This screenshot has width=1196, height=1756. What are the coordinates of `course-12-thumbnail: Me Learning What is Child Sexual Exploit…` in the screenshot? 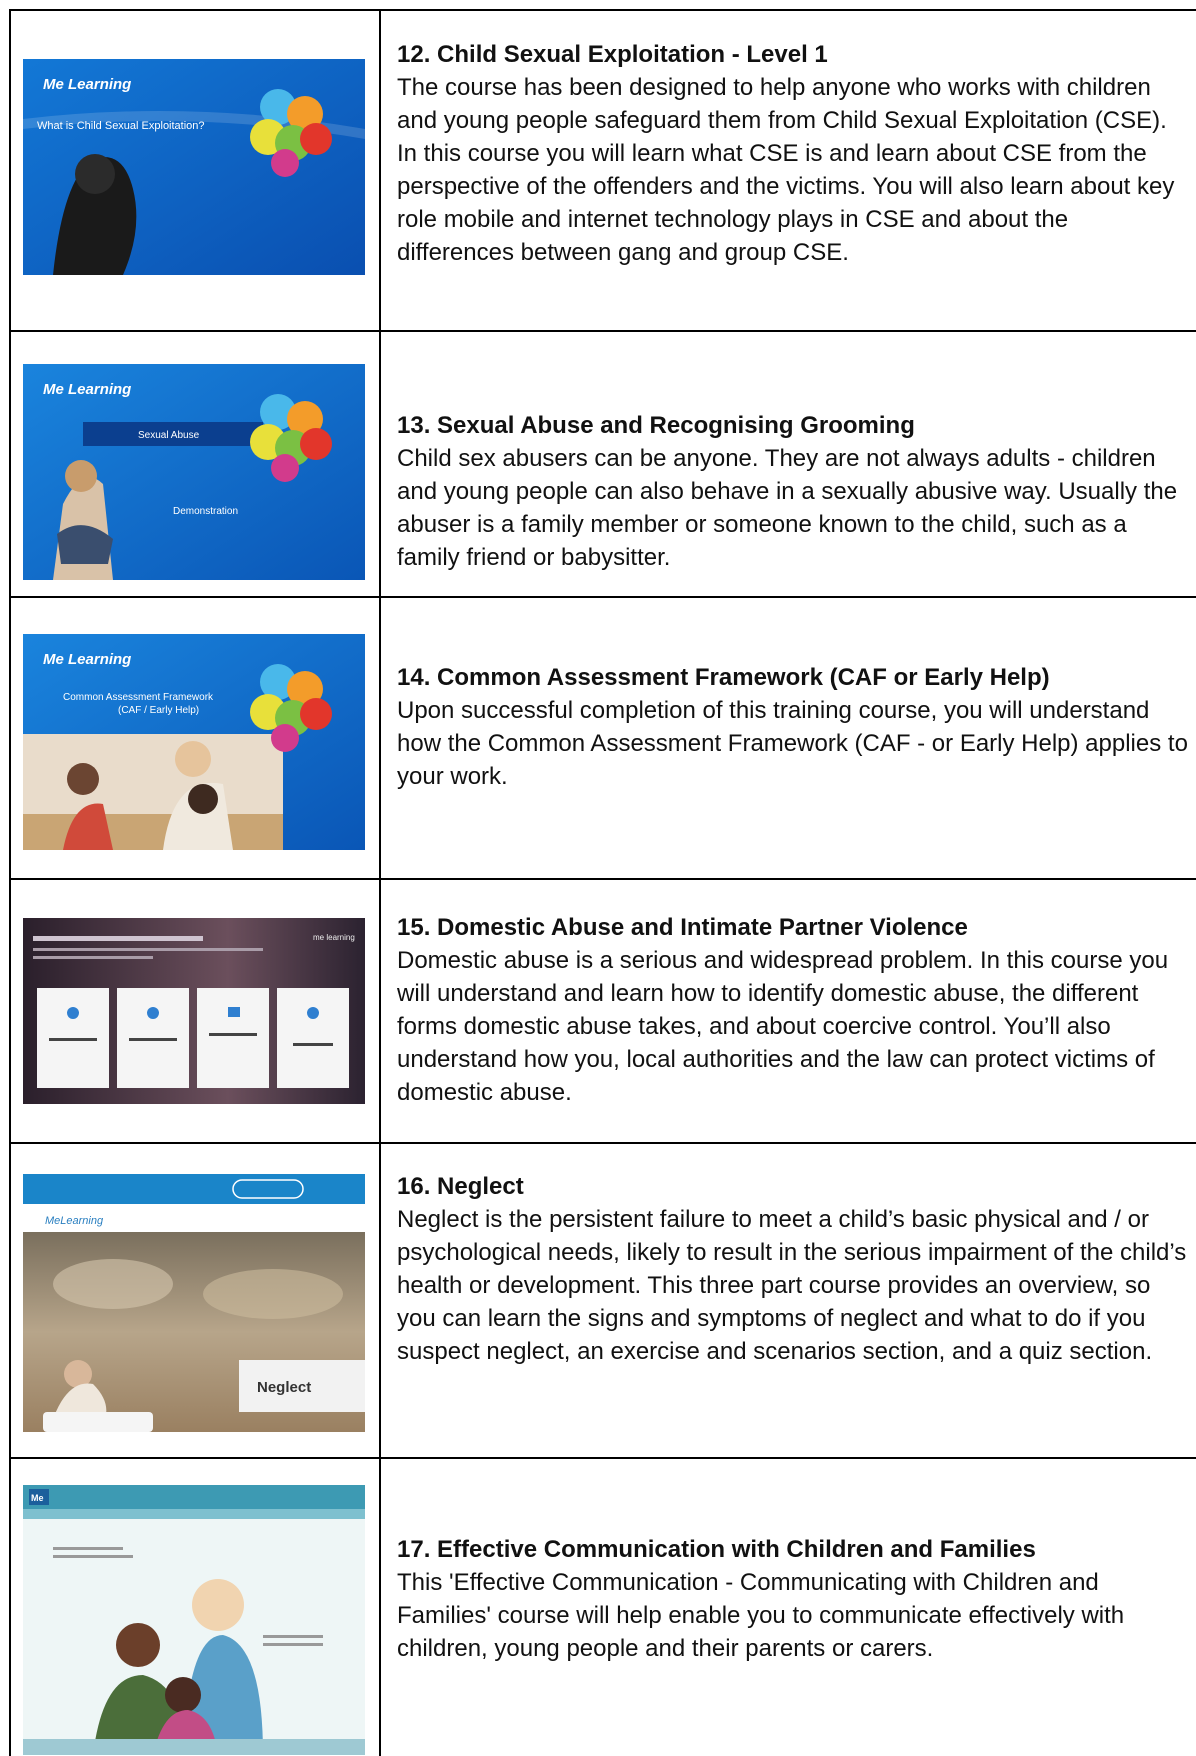 It's located at (194, 167).